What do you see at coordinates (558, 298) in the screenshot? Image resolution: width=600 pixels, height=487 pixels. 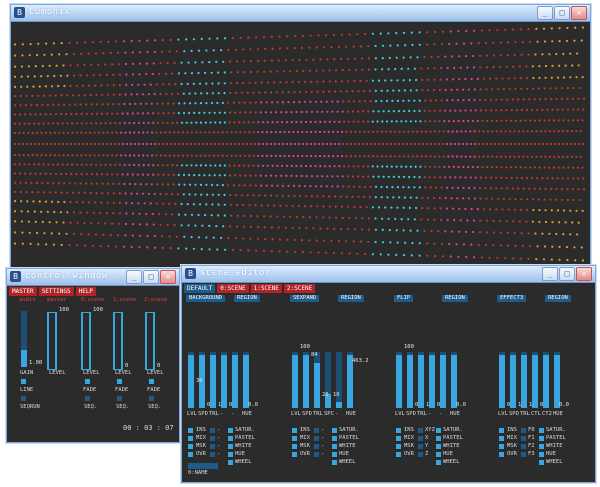 I see `region-select-3: REGION` at bounding box center [558, 298].